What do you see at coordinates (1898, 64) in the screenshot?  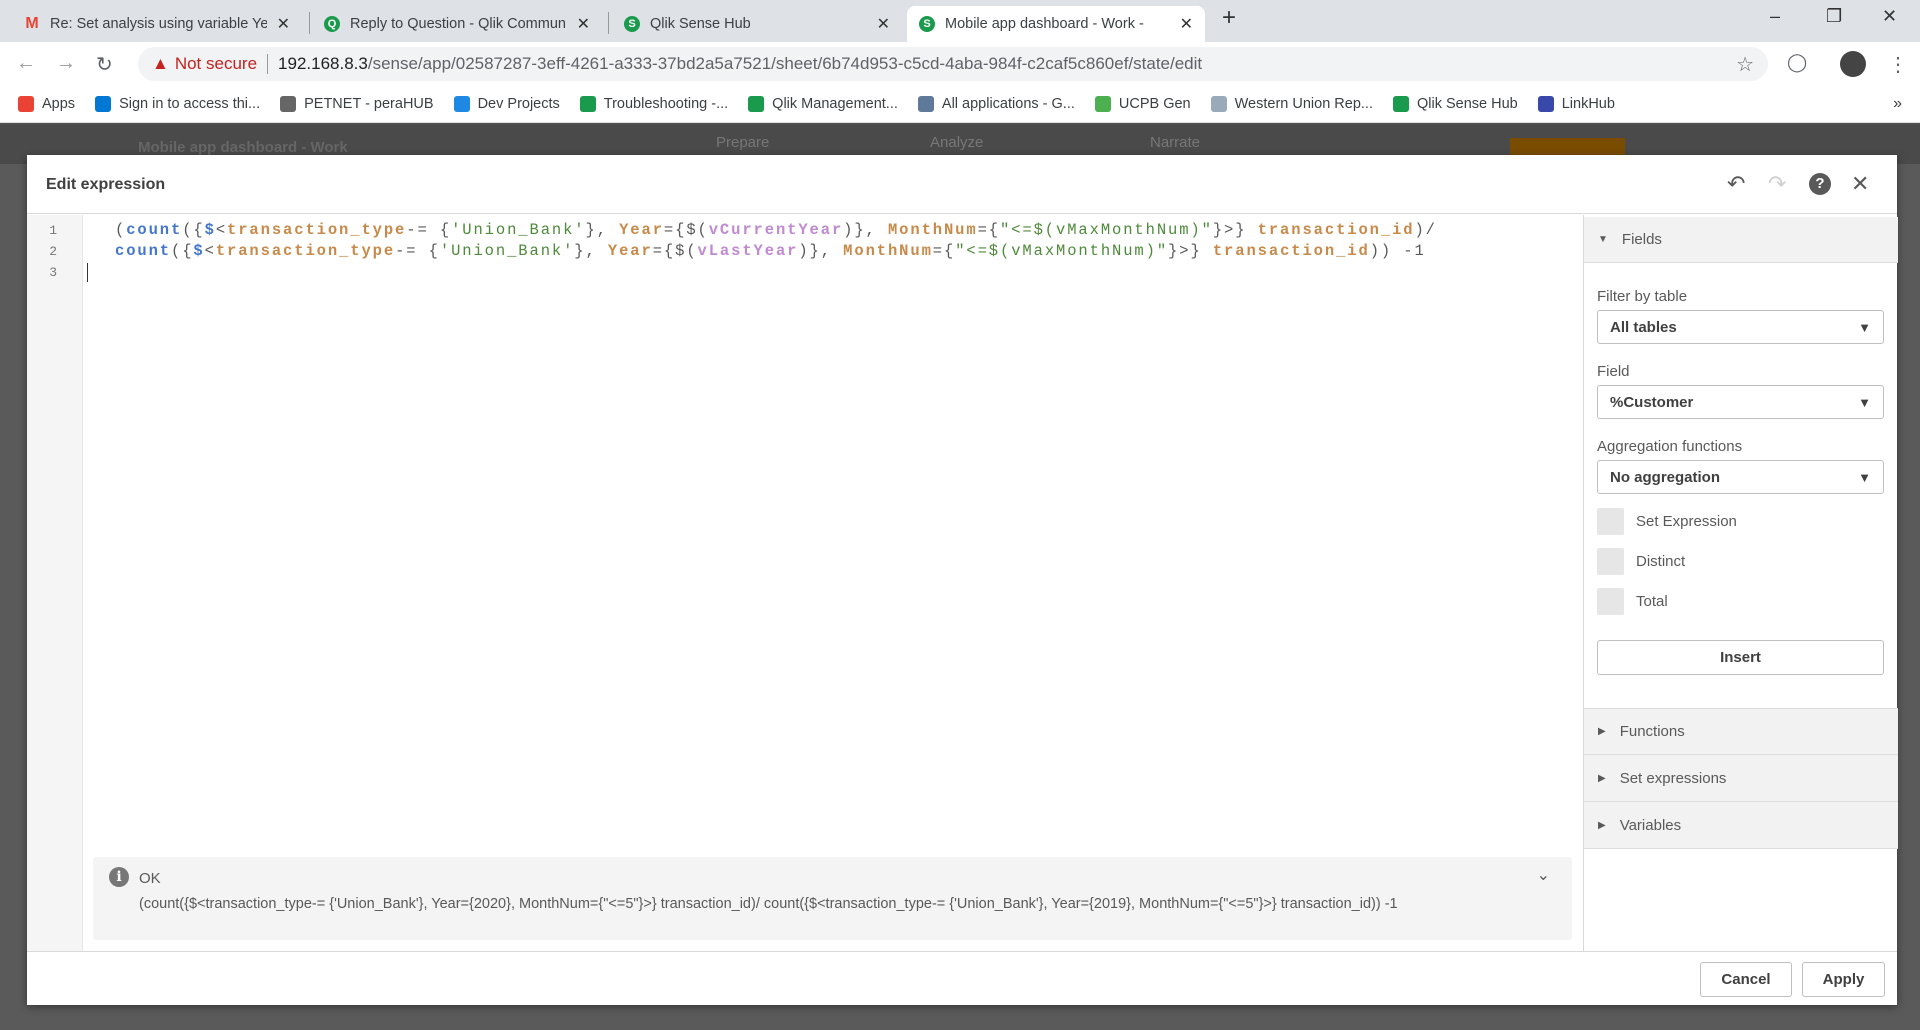 I see `menu-kebab-icon: ⋮` at bounding box center [1898, 64].